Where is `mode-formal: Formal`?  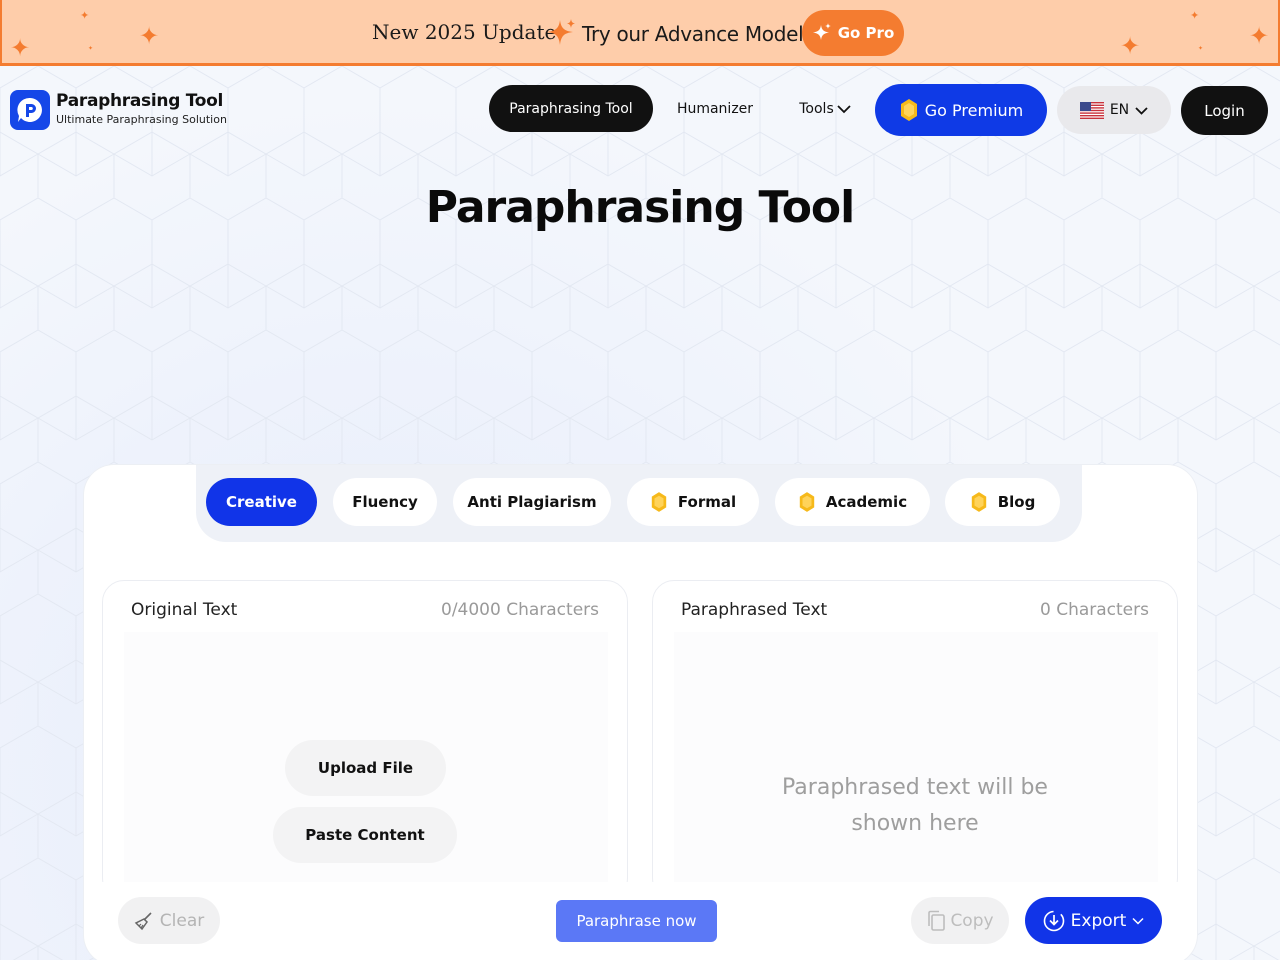
mode-formal: Formal is located at coordinates (693, 502).